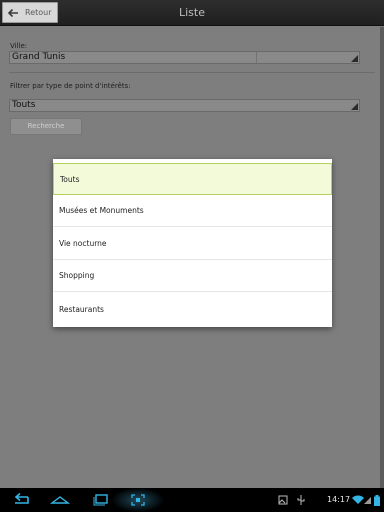  I want to click on dialog-item-label: Touts, so click(70, 179).